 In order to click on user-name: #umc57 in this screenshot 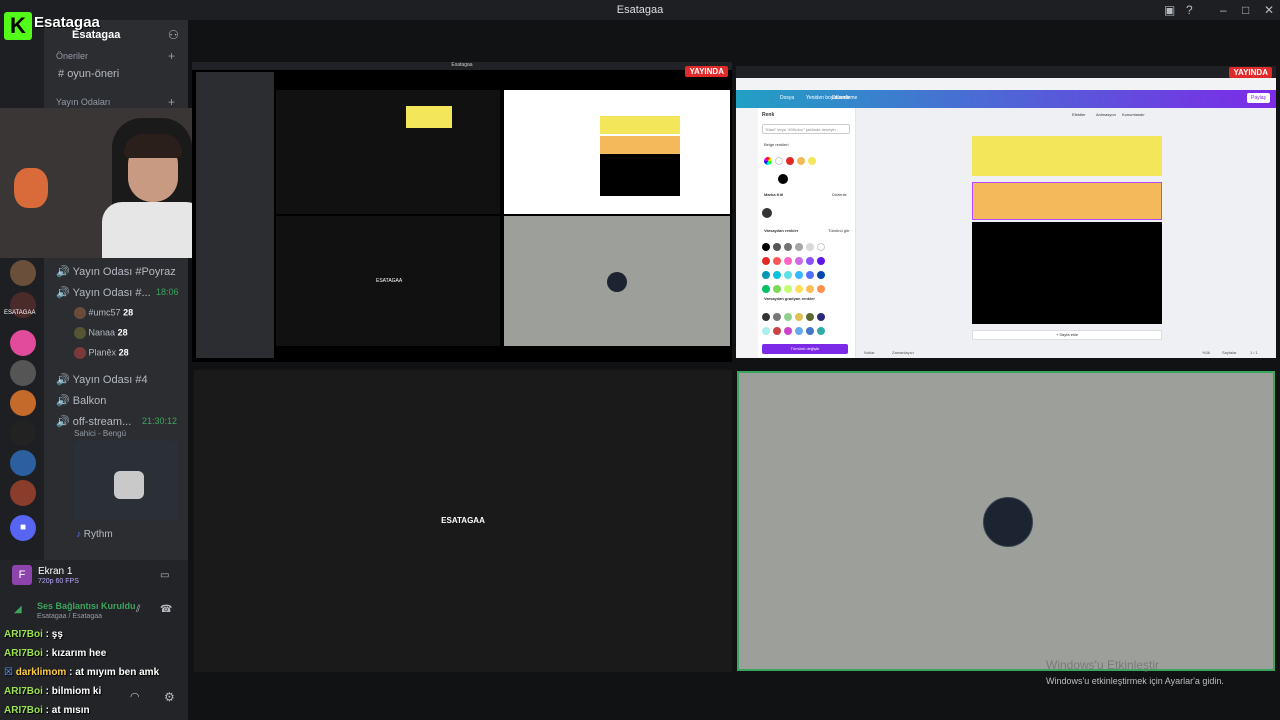, I will do `click(104, 312)`.